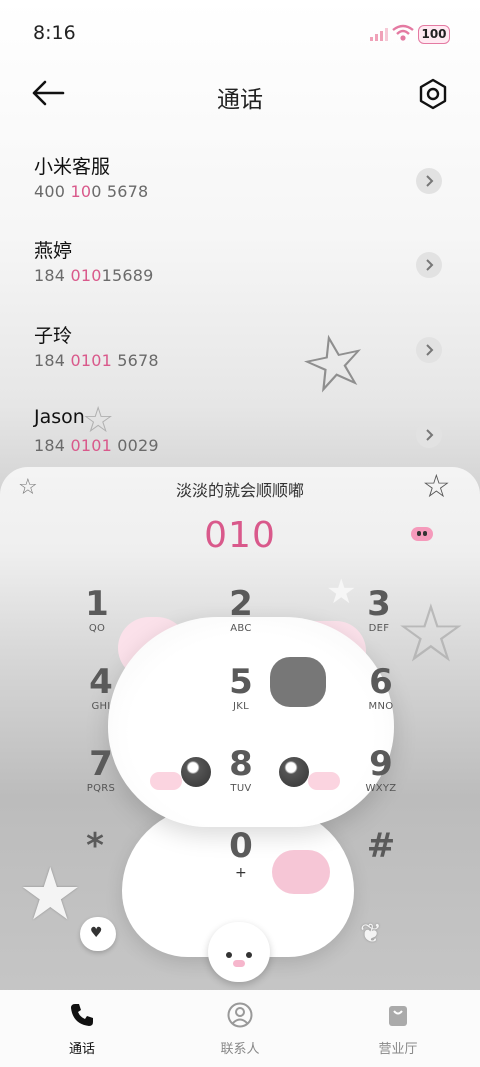 Image resolution: width=480 pixels, height=1067 pixels. What do you see at coordinates (240, 30) in the screenshot?
I see `status-bar: 8:16 100` at bounding box center [240, 30].